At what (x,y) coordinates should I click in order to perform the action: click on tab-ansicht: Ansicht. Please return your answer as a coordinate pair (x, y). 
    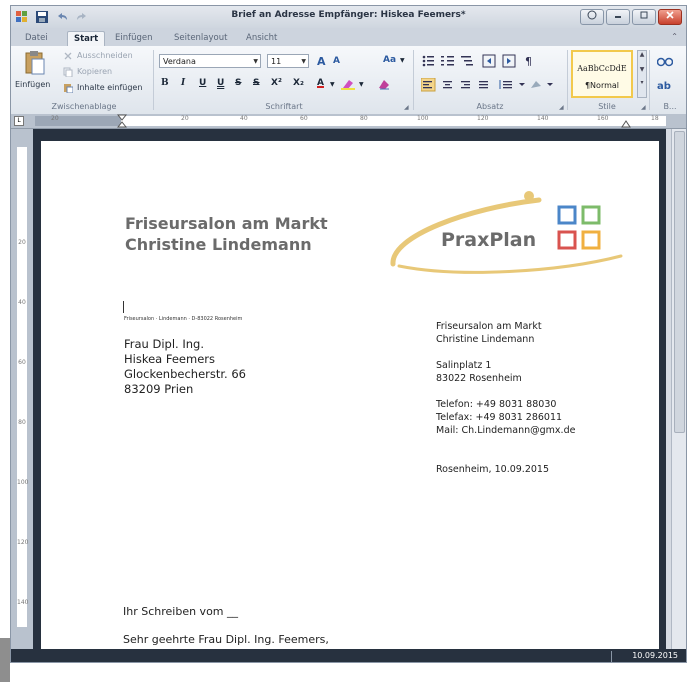
    Looking at the image, I should click on (261, 38).